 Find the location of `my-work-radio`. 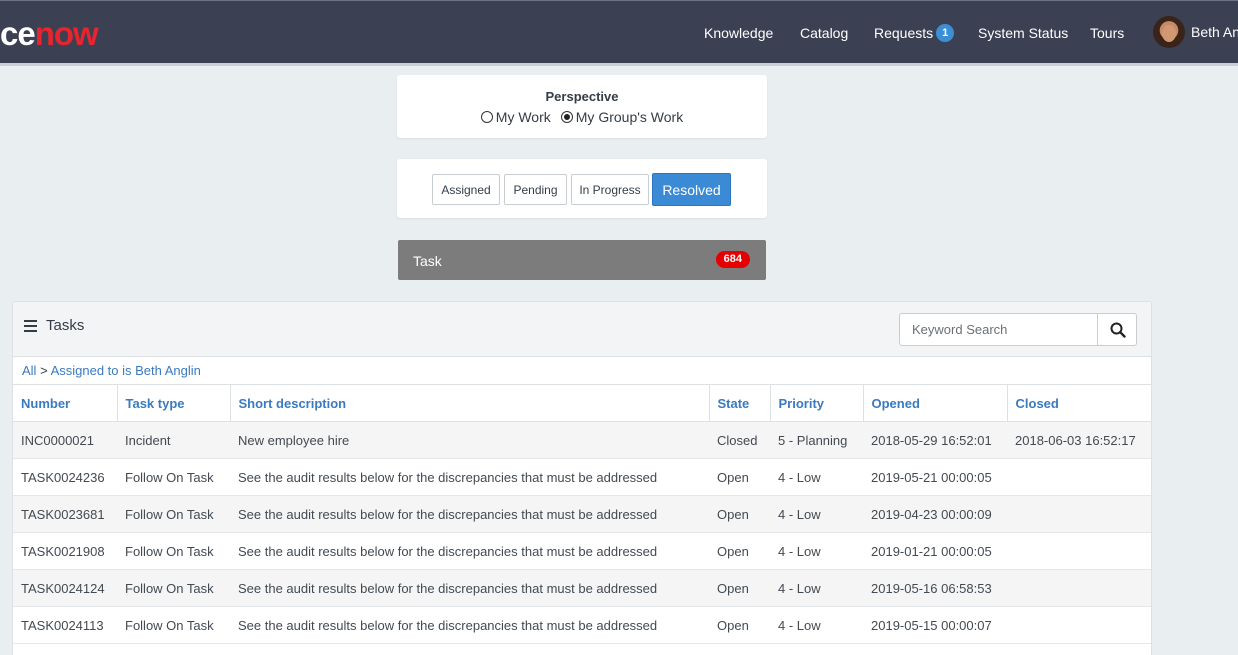

my-work-radio is located at coordinates (486, 117).